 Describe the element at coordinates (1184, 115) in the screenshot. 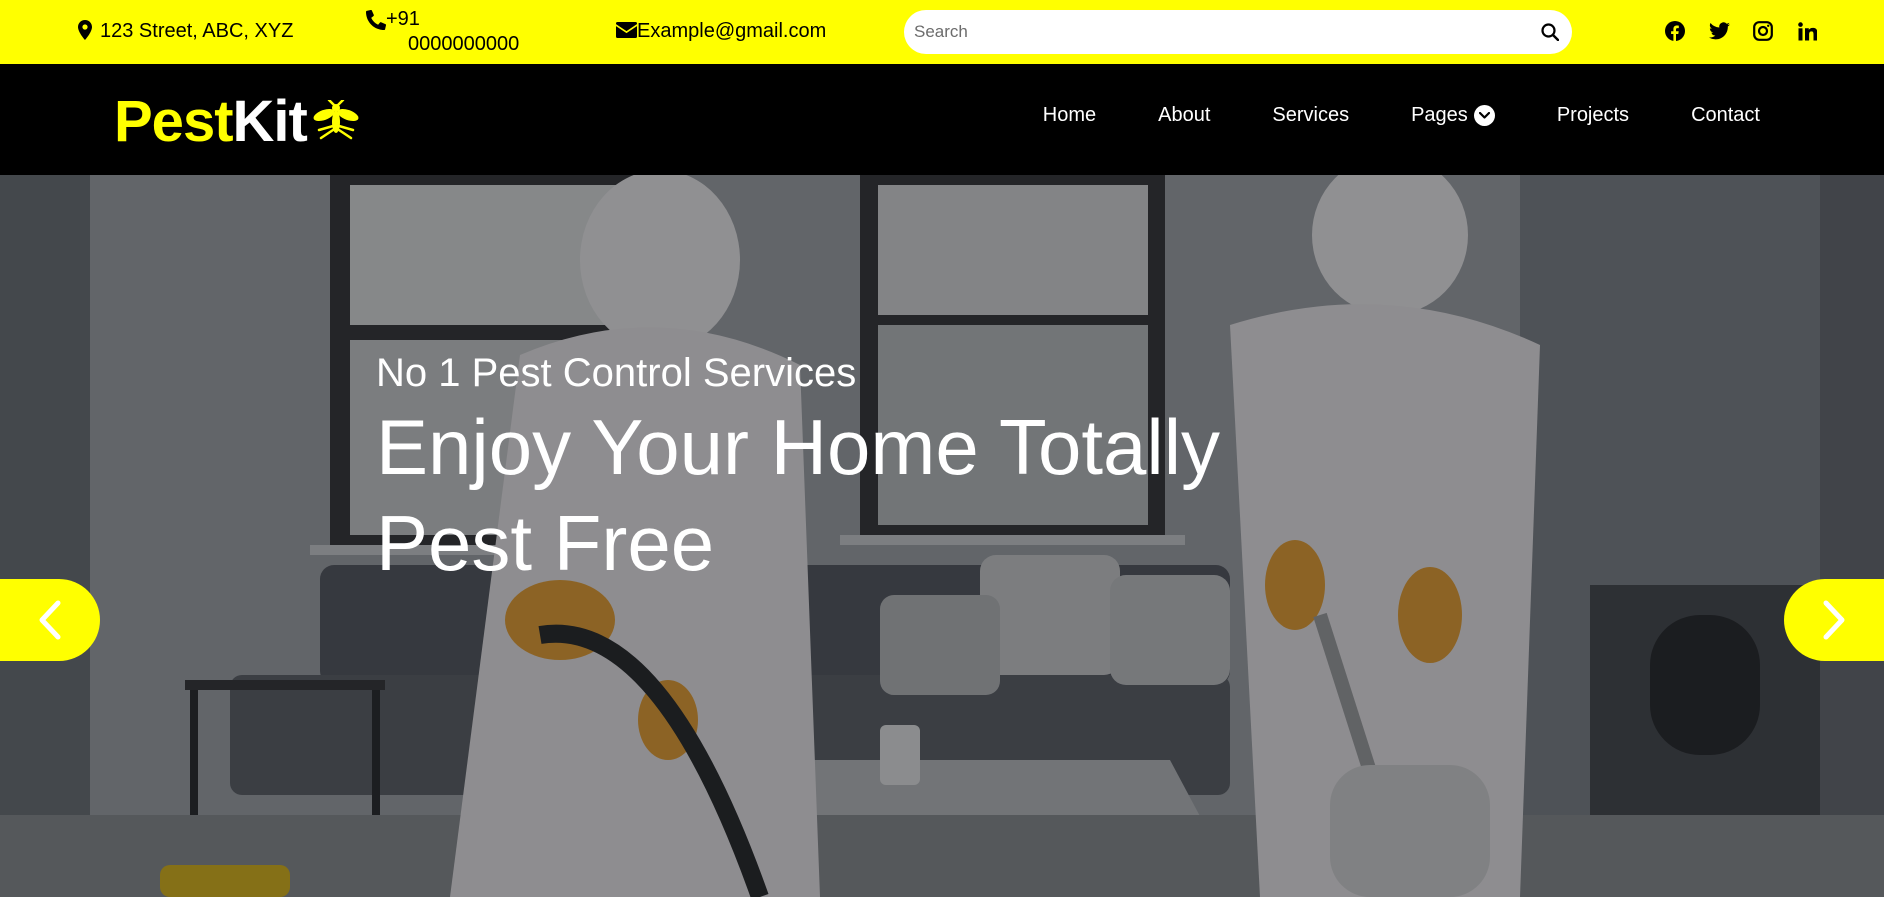

I see `nav-about: About` at that location.